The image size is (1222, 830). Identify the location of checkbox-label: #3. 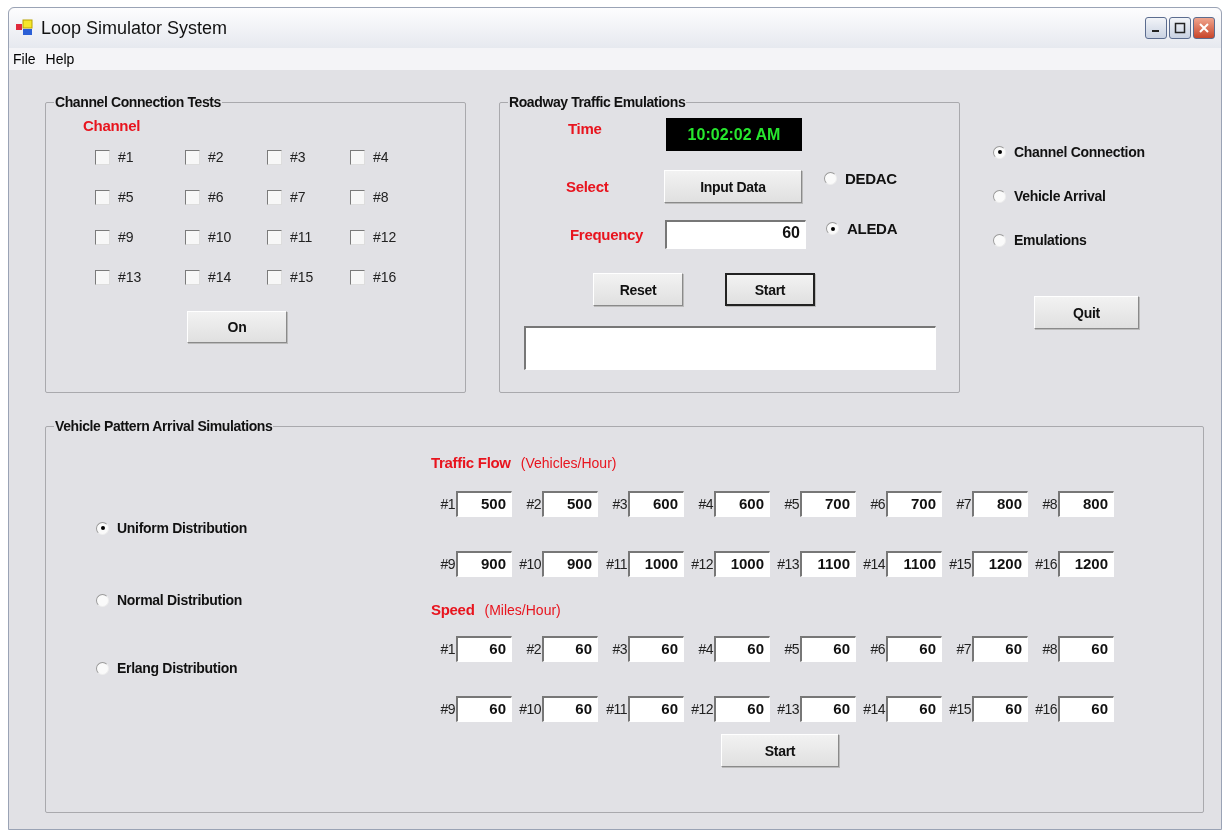
(298, 157).